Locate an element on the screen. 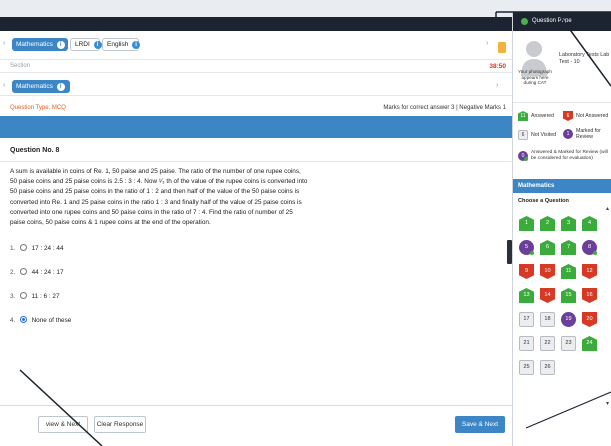  palette-question-20: 20 is located at coordinates (589, 319).